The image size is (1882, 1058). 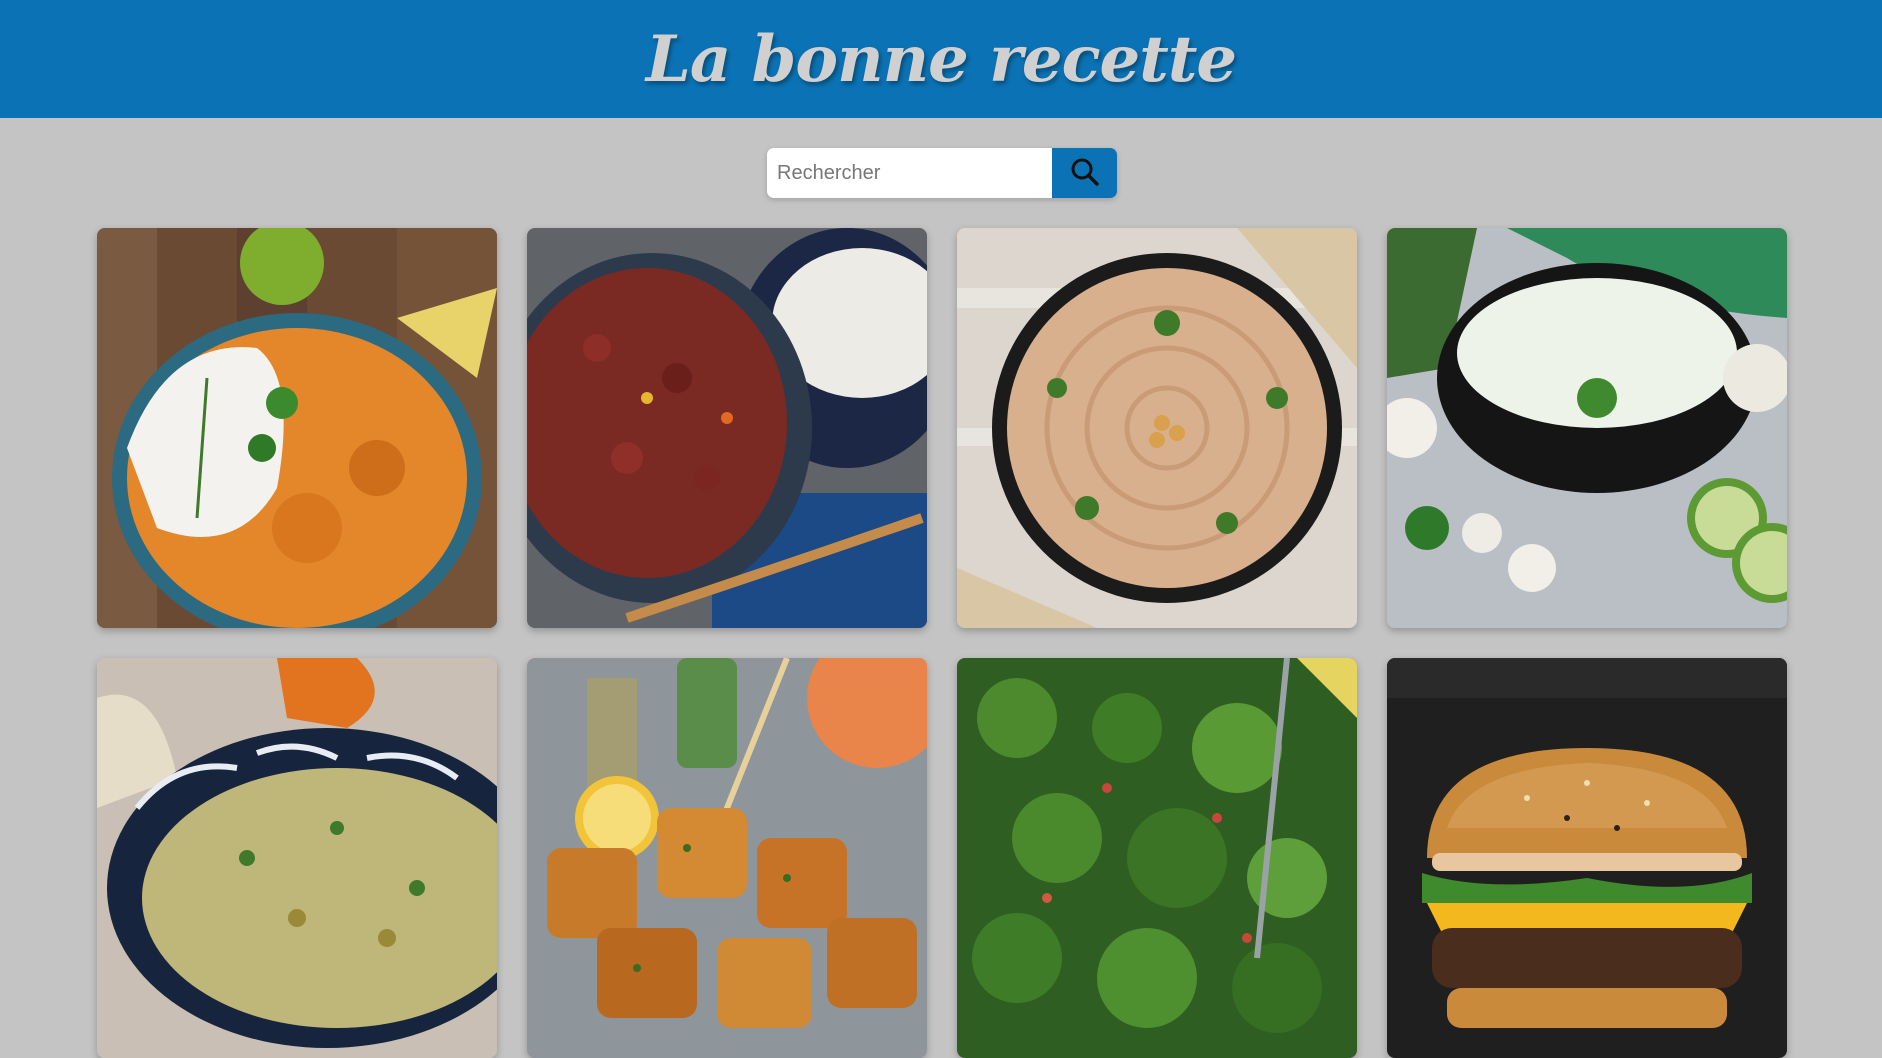 I want to click on recipe-card-tabbouleh, so click(x=1157, y=858).